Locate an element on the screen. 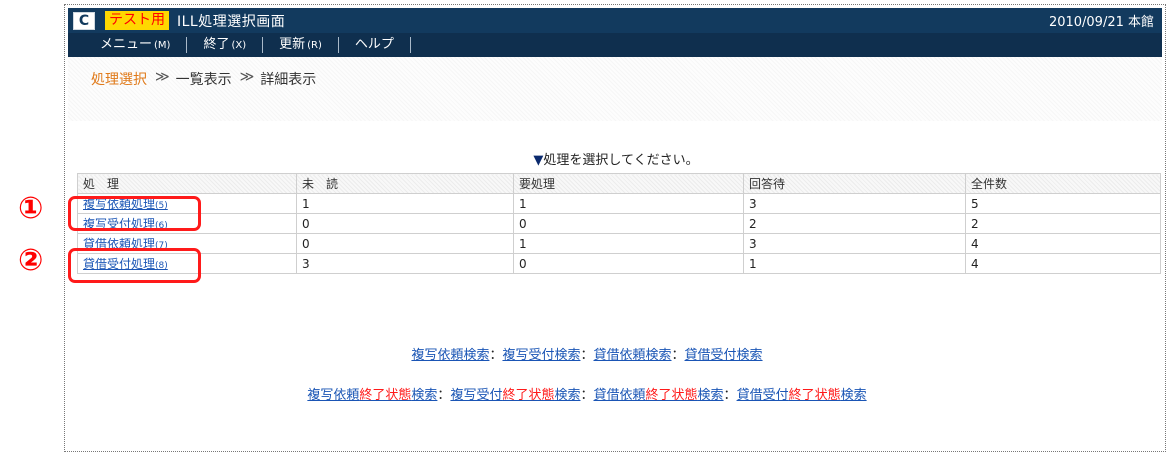 This screenshot has height=456, width=1174. unread-cell: 1 is located at coordinates (405, 203).